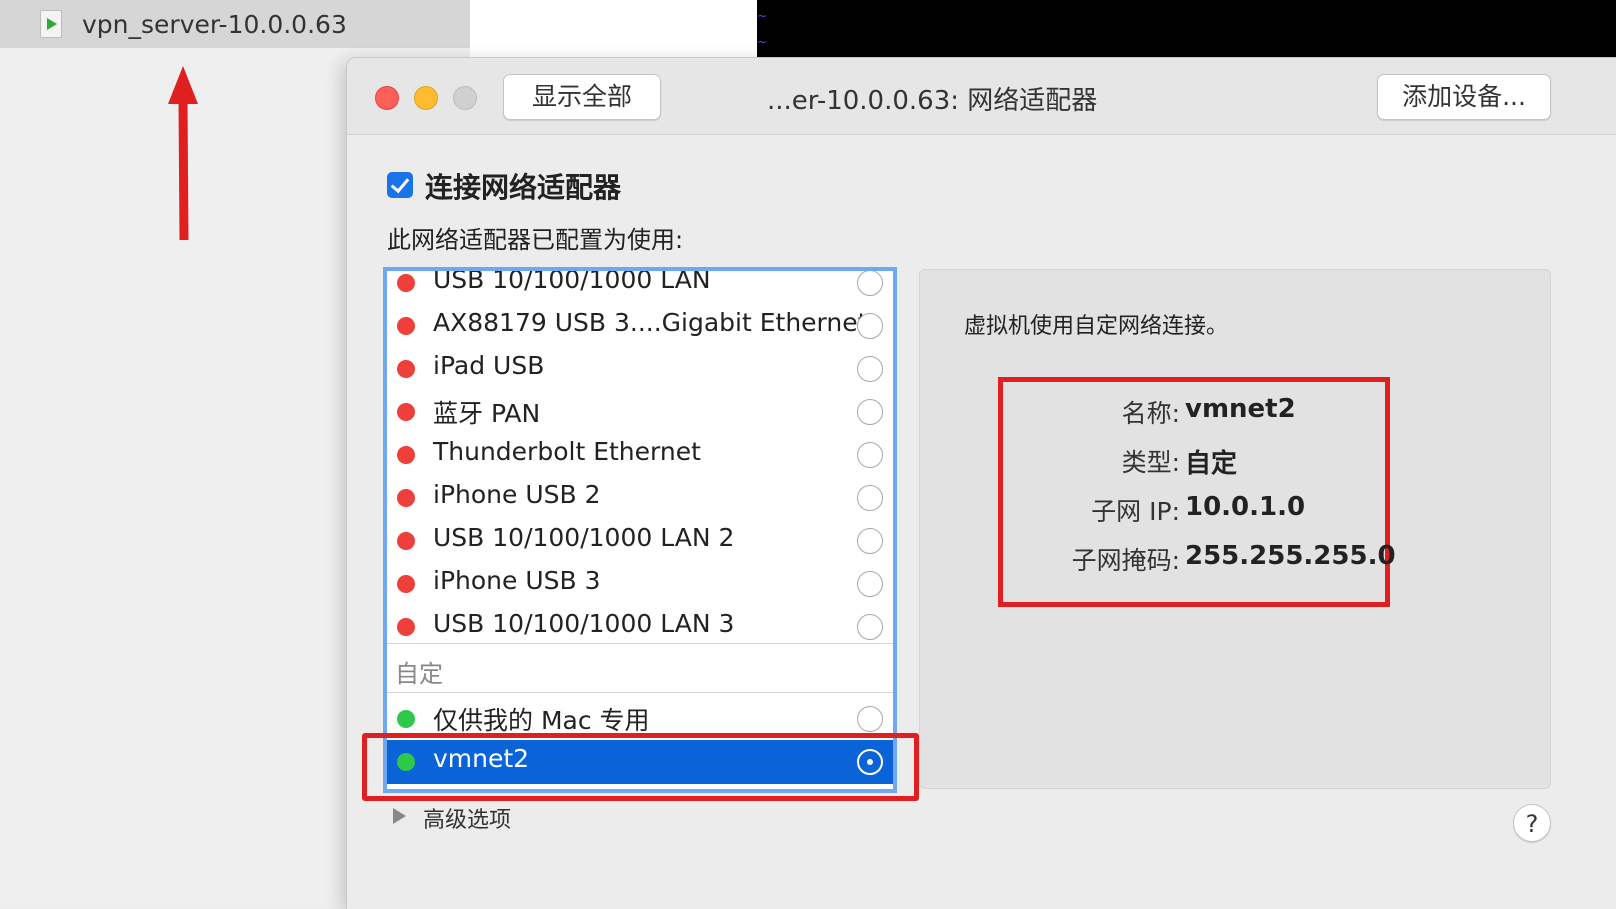  I want to click on show-all-button: 显示全部, so click(582, 97).